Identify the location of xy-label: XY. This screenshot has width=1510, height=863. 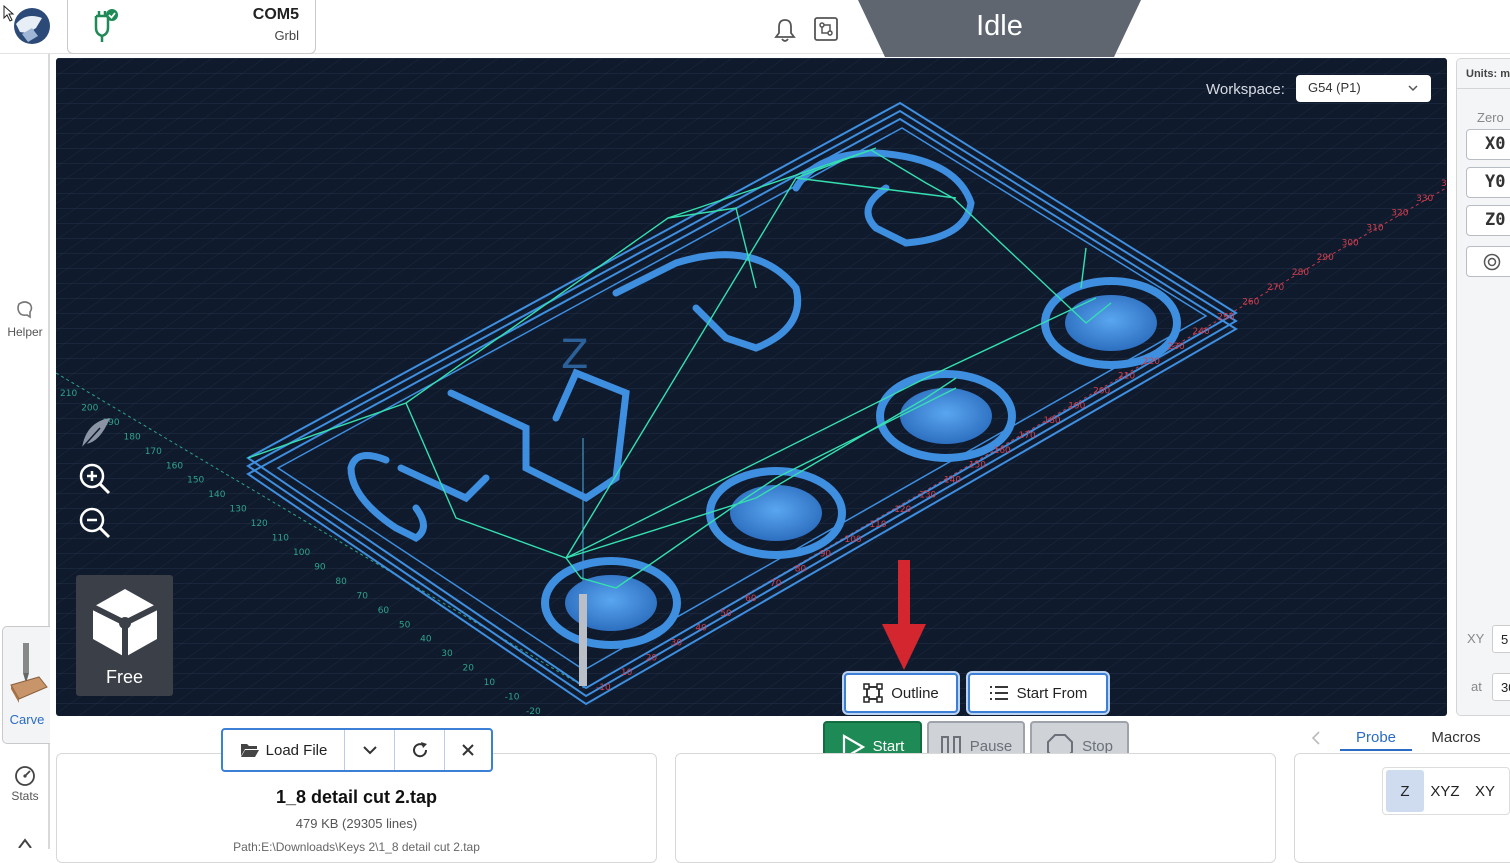
(1476, 638).